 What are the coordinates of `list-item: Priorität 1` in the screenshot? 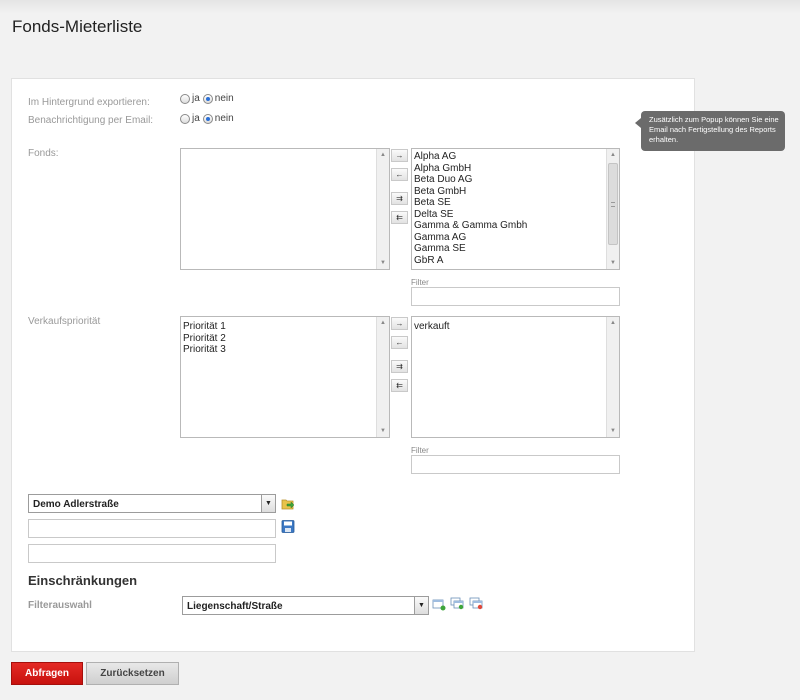 It's located at (204, 327).